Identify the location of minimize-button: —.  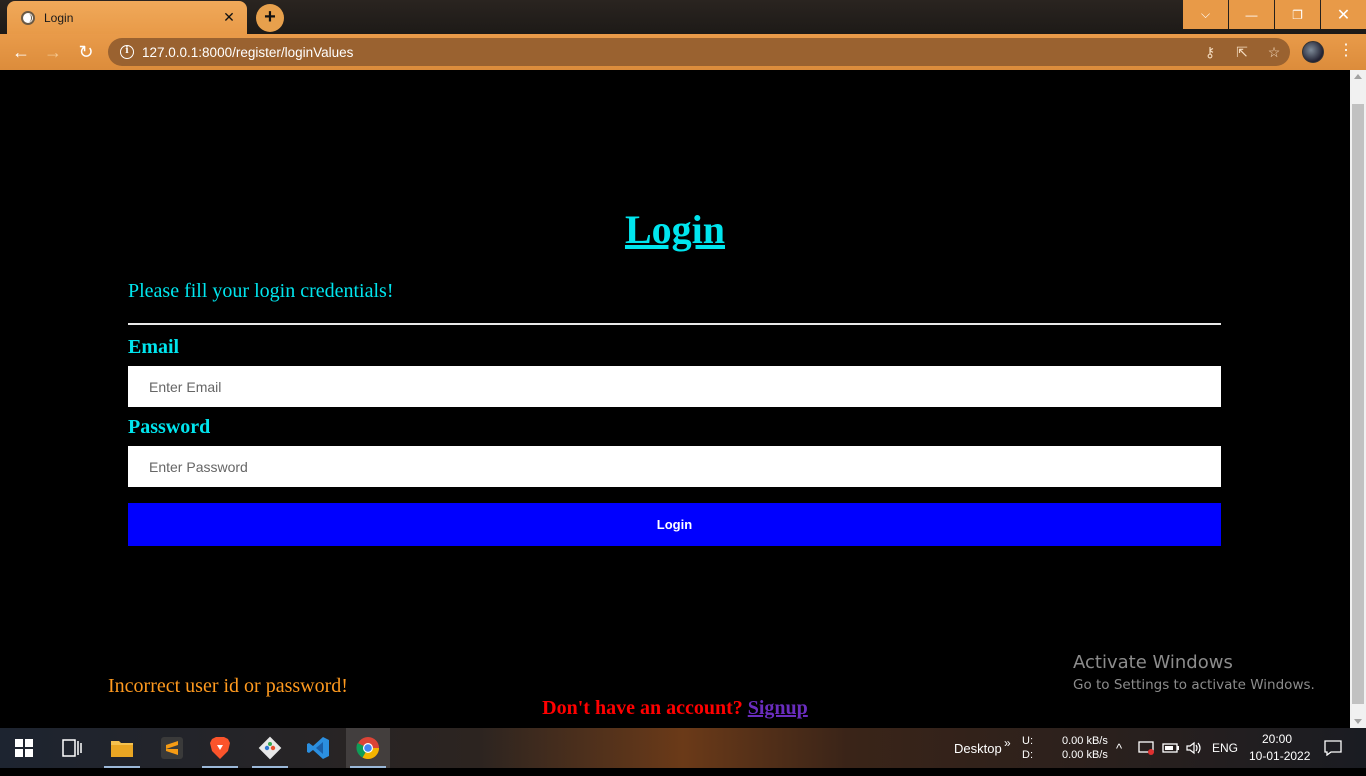
(1251, 14).